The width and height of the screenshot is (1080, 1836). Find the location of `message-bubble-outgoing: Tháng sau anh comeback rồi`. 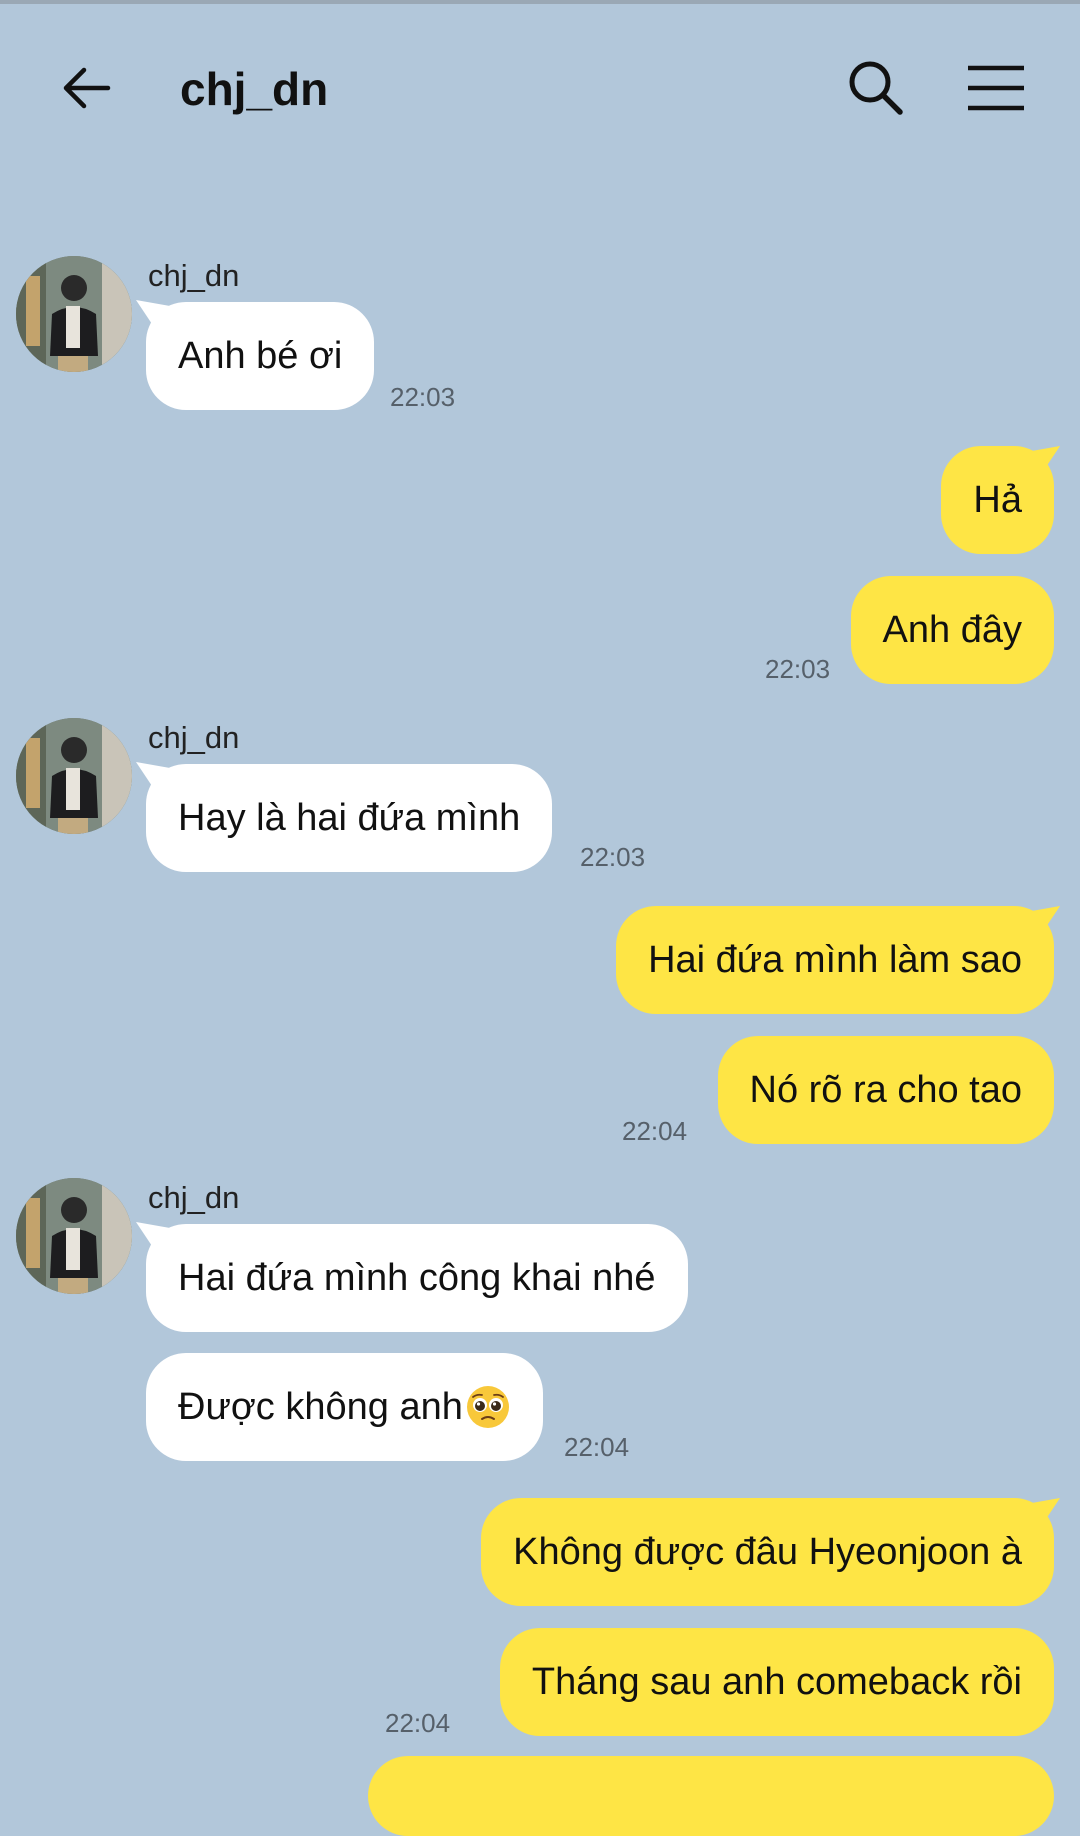

message-bubble-outgoing: Tháng sau anh comeback rồi is located at coordinates (776, 1682).